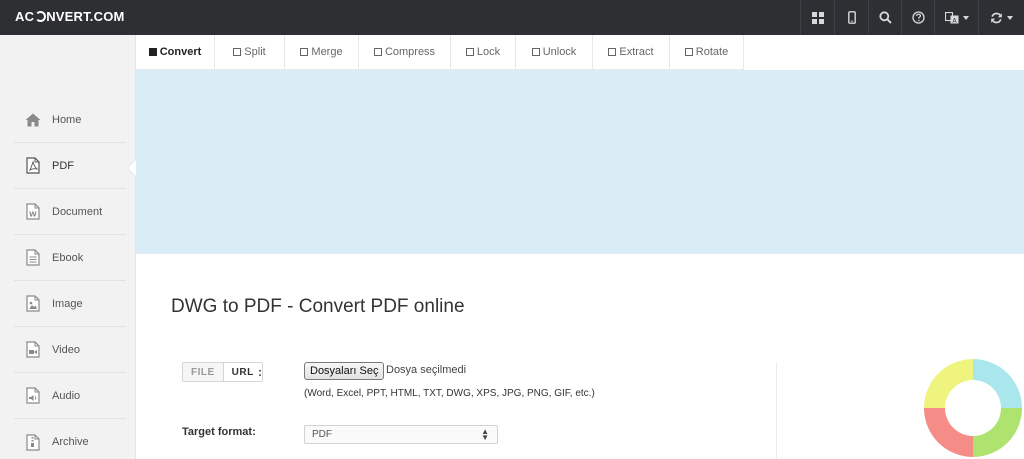 This screenshot has width=1024, height=459. I want to click on sidebar-item-video: Video, so click(70, 350).